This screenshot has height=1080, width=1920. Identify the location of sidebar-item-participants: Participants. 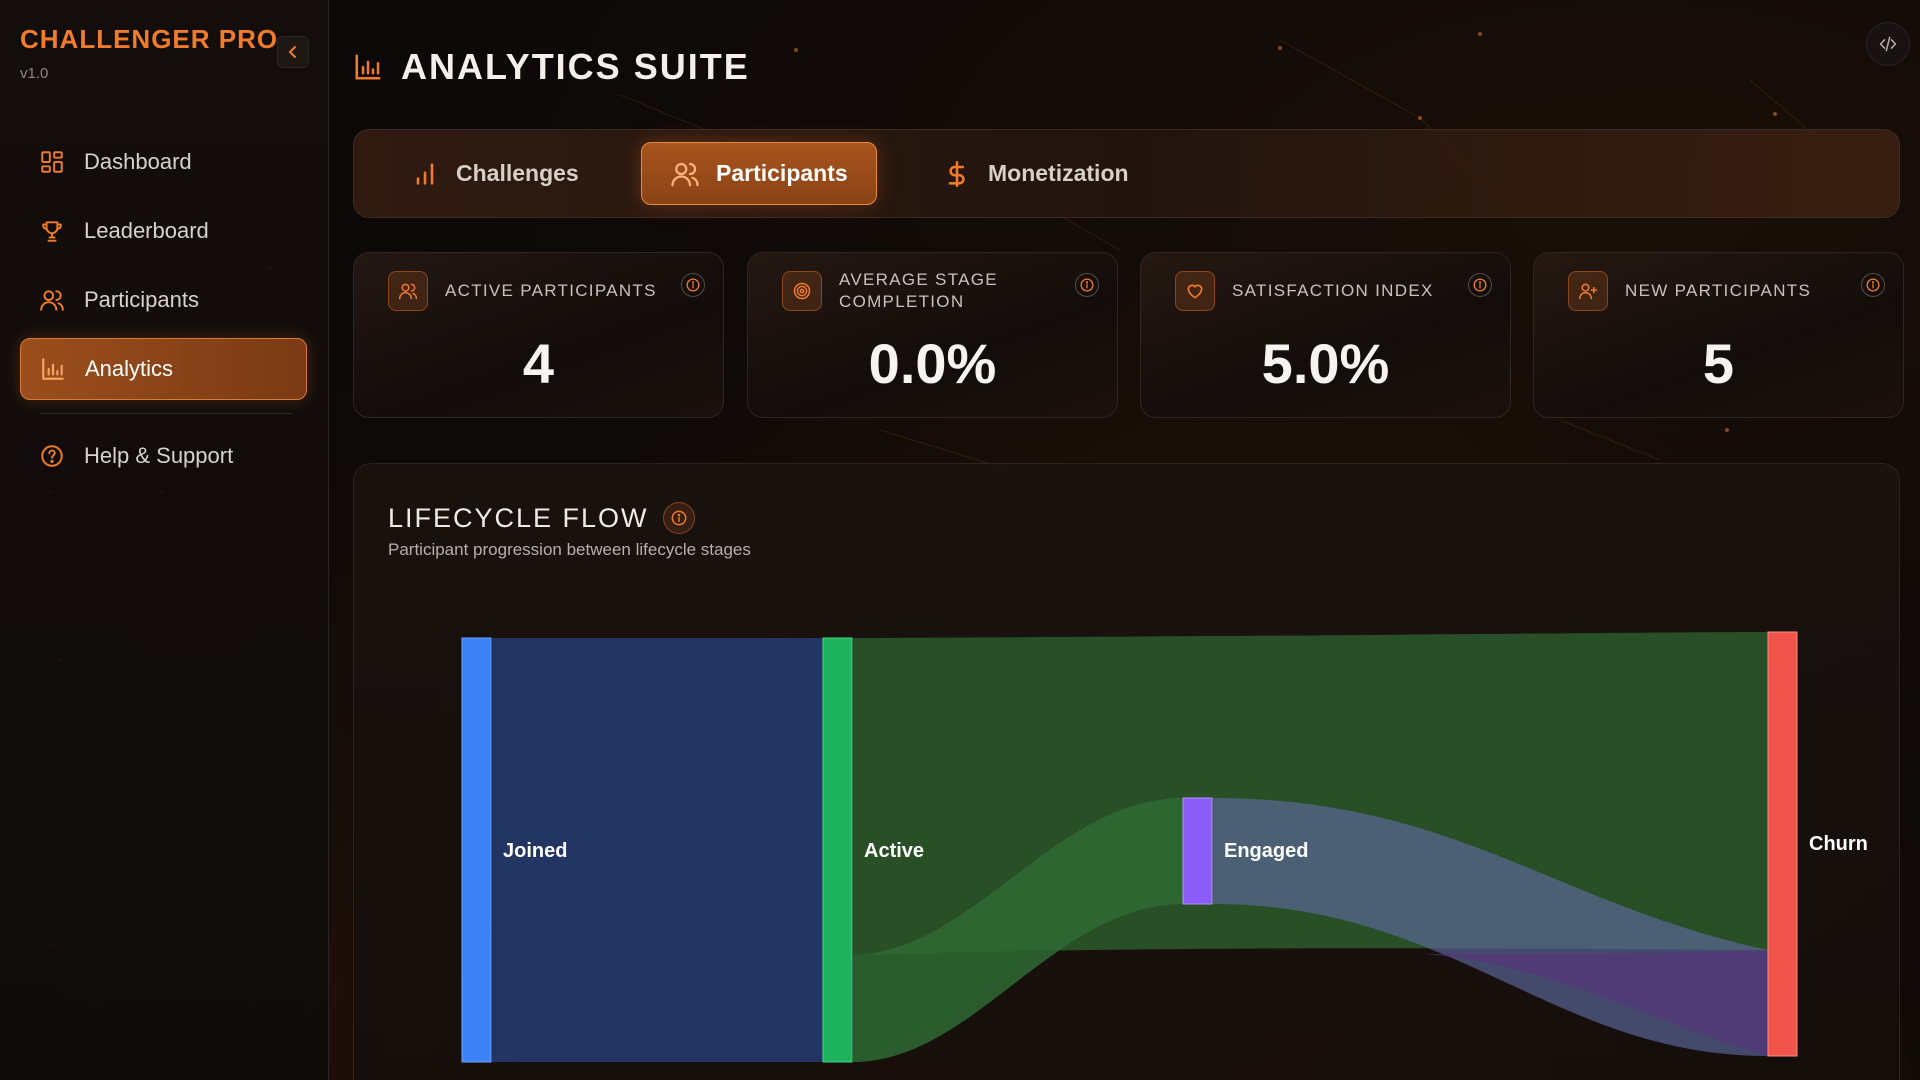
(163, 300).